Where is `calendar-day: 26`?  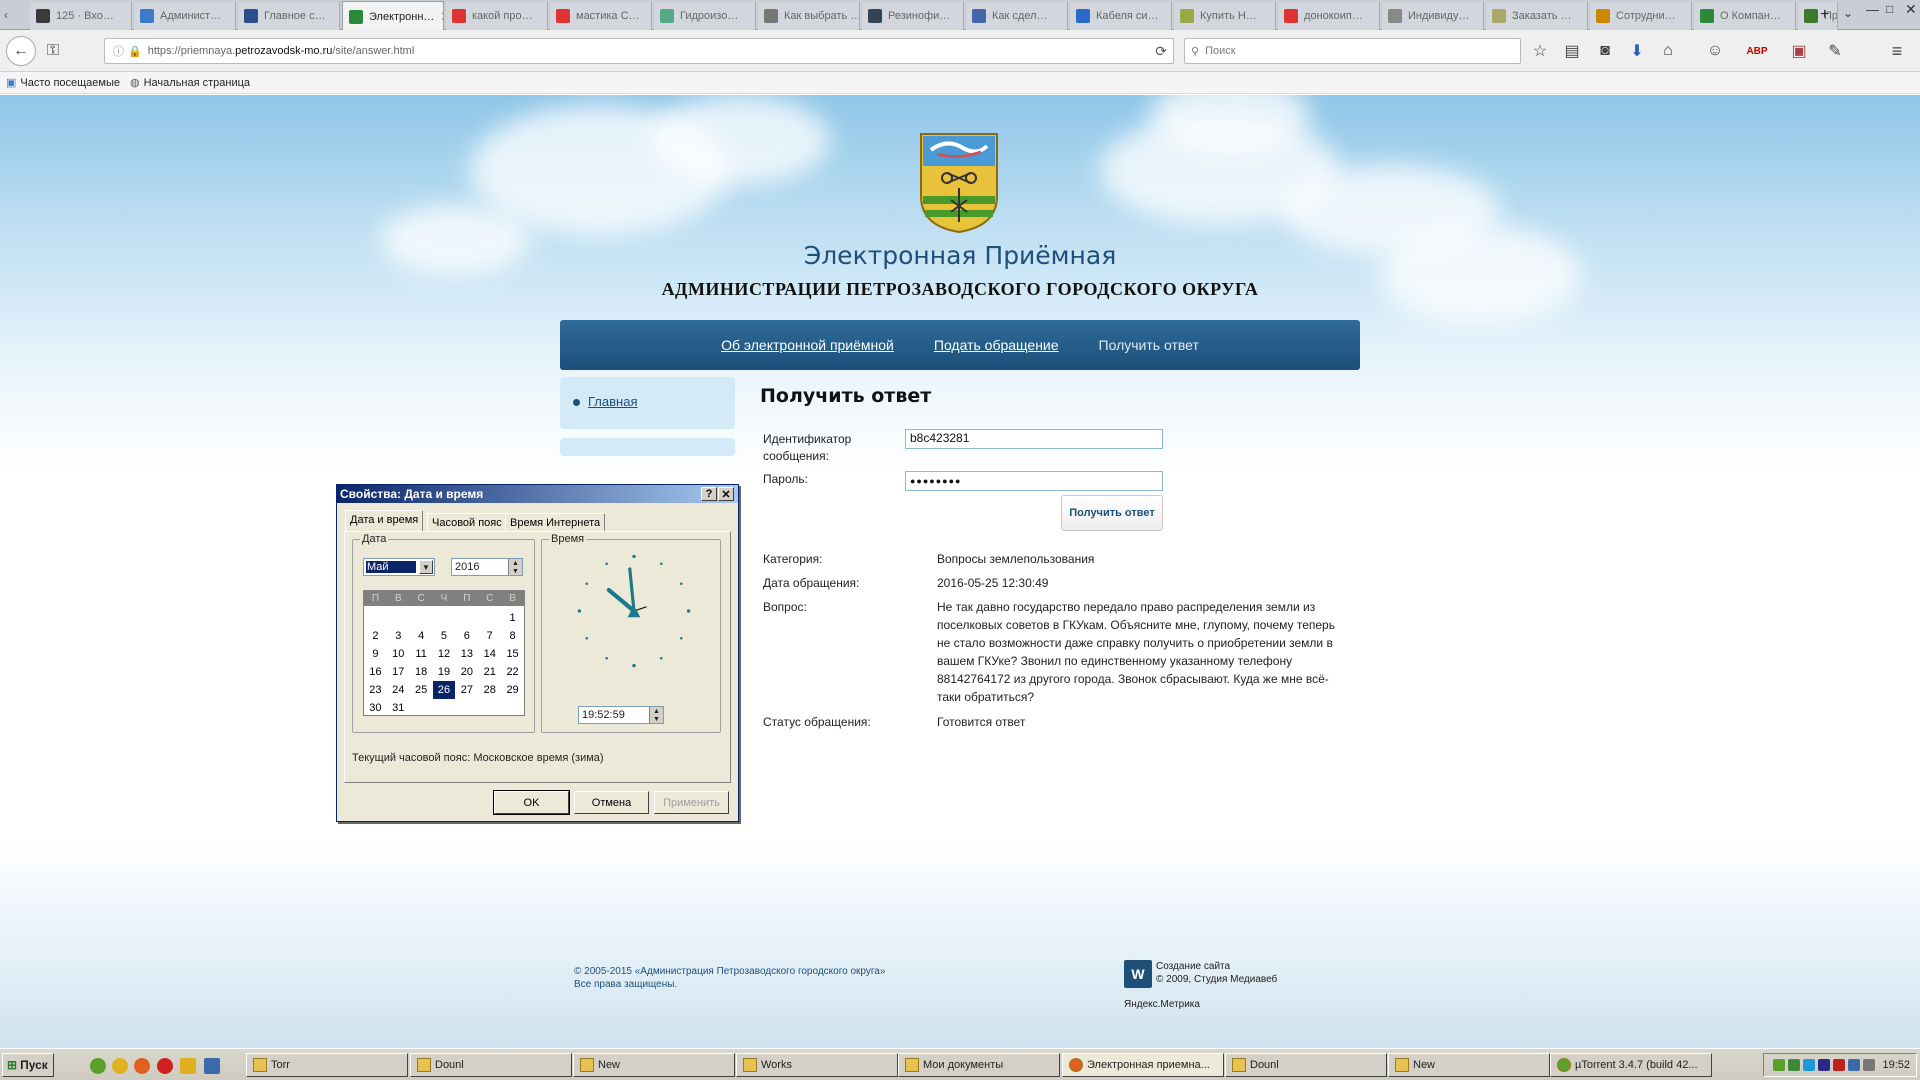
calendar-day: 26 is located at coordinates (444, 690).